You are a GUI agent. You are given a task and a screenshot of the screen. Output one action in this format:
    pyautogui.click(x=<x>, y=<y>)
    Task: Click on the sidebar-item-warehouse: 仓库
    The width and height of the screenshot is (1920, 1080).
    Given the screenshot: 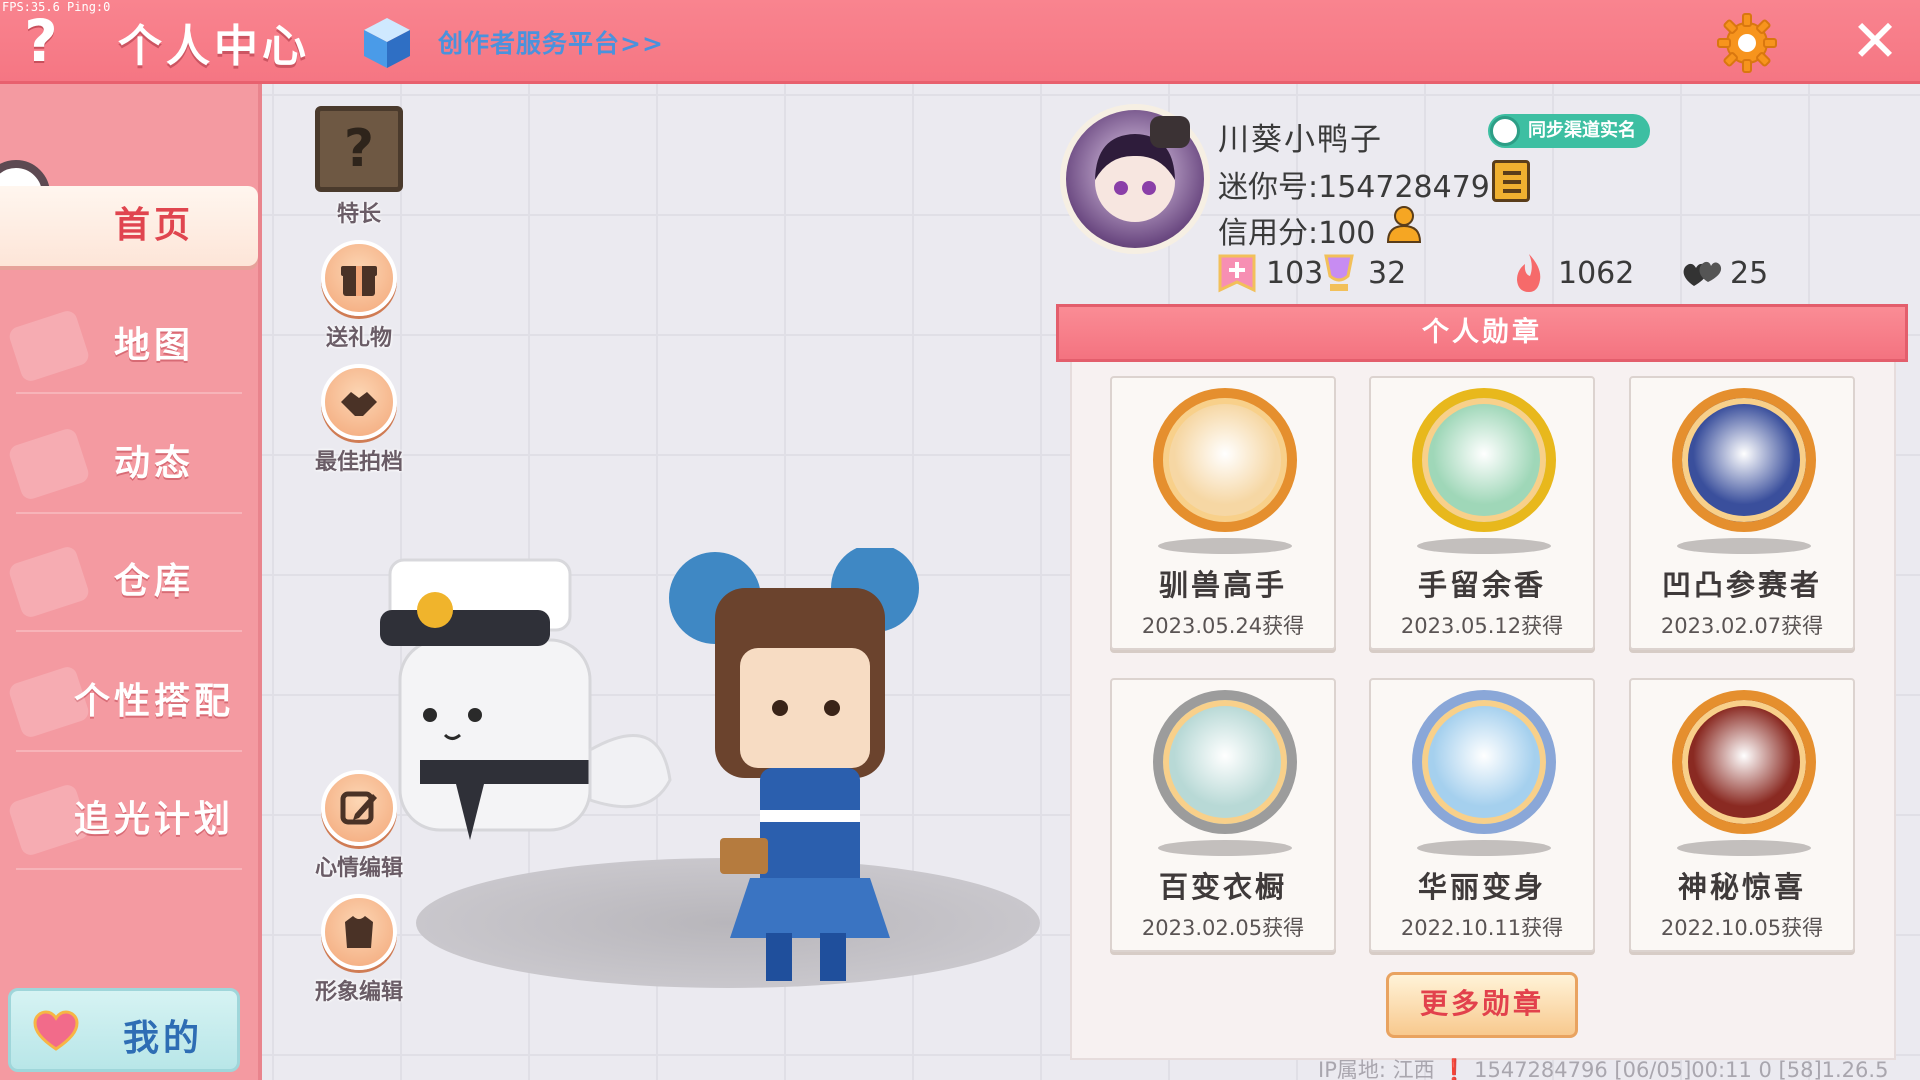 What is the action you would take?
    pyautogui.click(x=129, y=582)
    